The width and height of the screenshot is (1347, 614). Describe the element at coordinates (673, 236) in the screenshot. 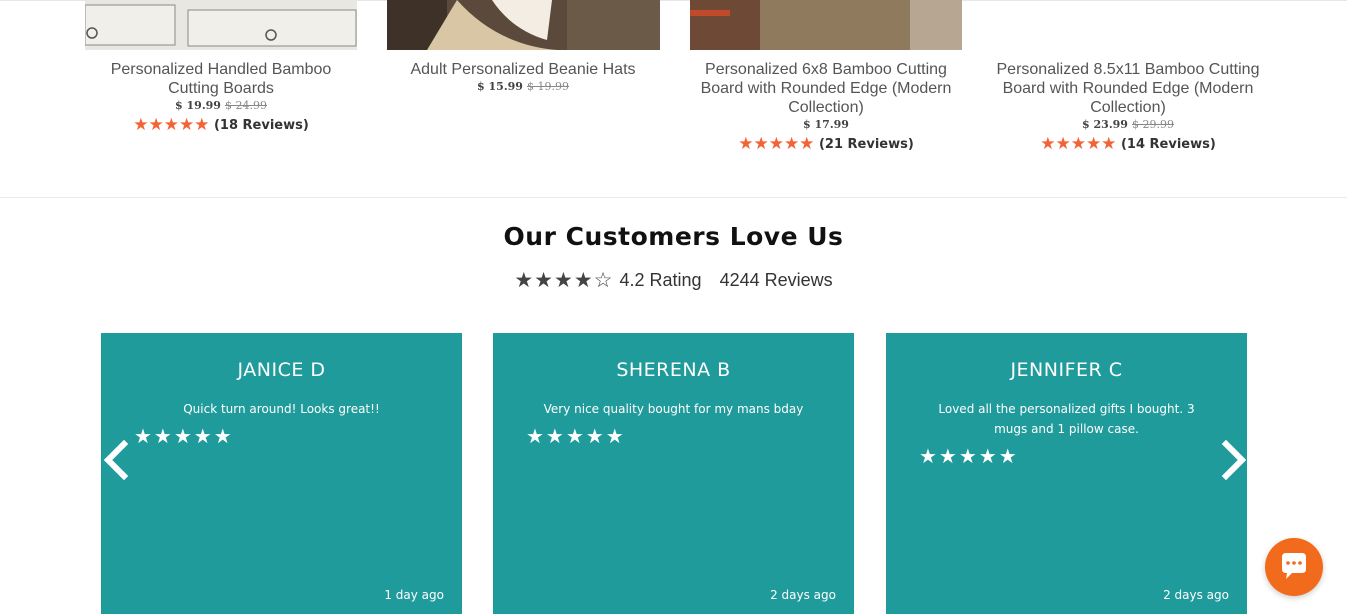

I see `section-heading: Our Customers Love Us` at that location.